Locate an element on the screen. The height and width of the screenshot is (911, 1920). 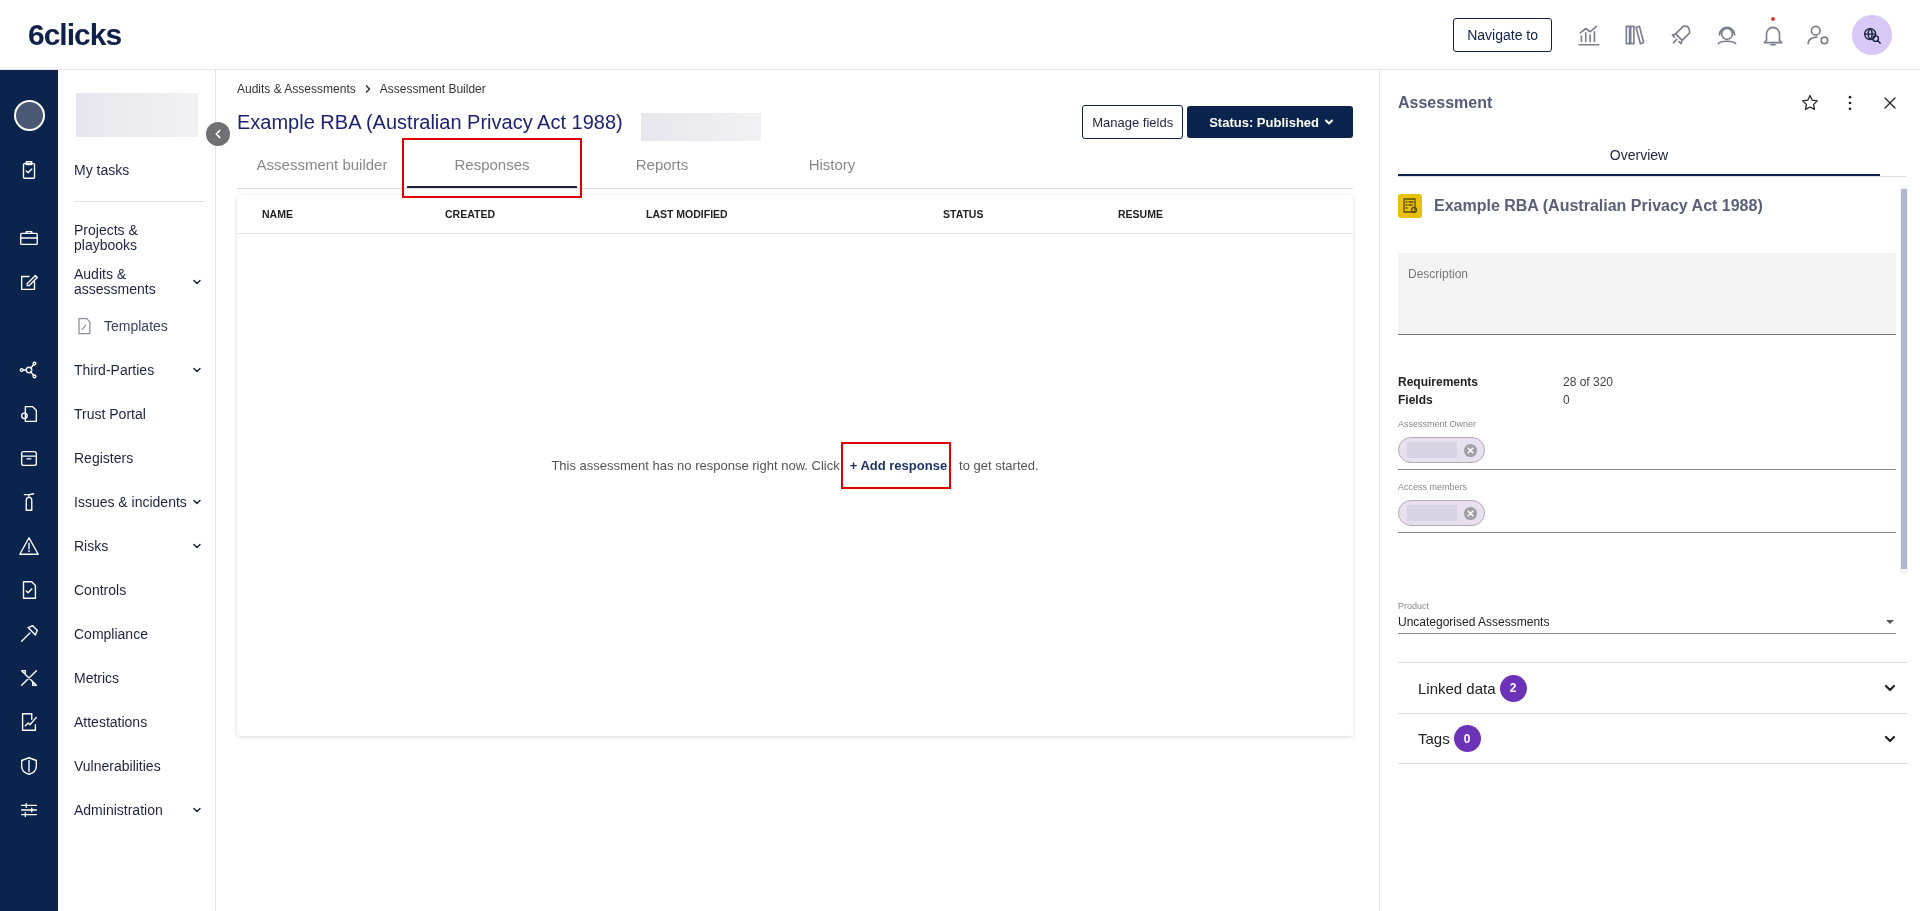
field-label: Access members is located at coordinates (1433, 487).